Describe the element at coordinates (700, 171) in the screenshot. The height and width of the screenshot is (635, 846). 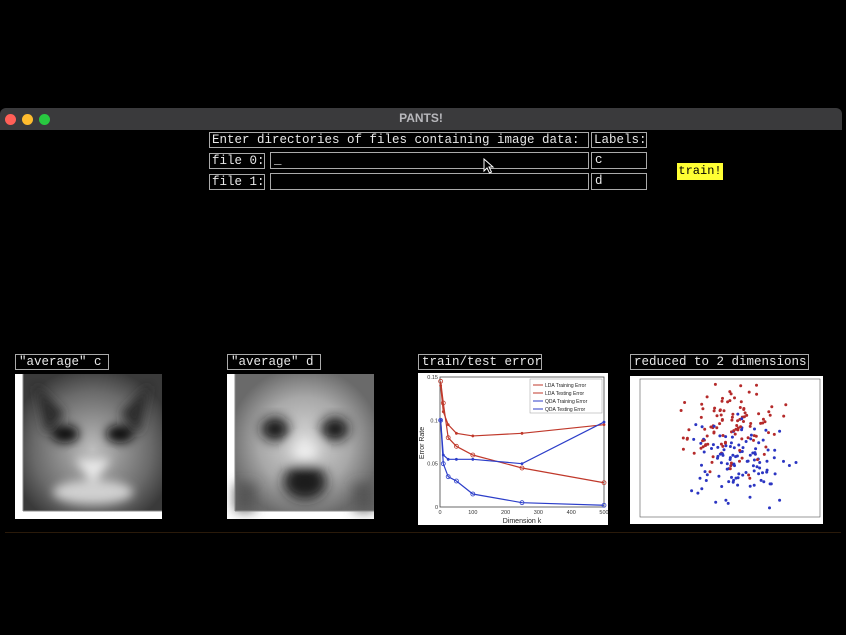
I see `train-button: train!` at that location.